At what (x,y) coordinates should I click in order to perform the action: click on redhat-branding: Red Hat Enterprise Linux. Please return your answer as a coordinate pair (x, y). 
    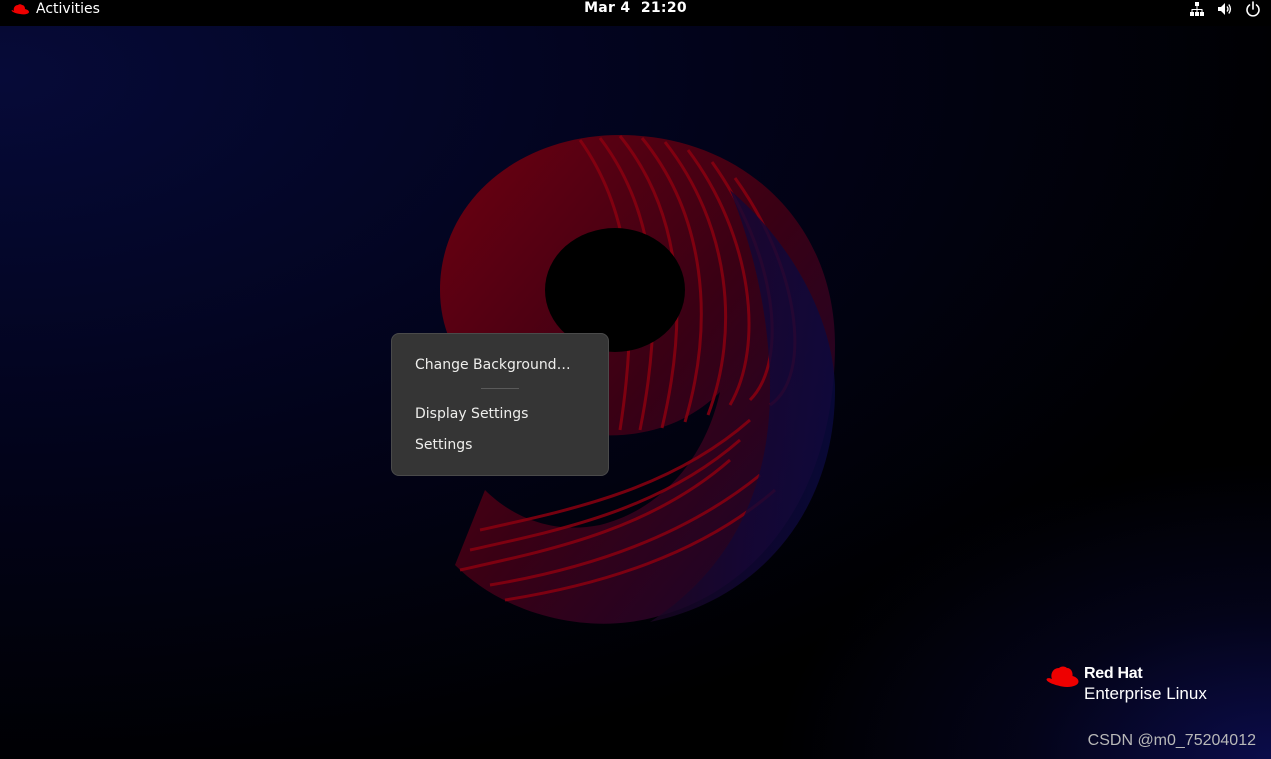
    Looking at the image, I should click on (1145, 686).